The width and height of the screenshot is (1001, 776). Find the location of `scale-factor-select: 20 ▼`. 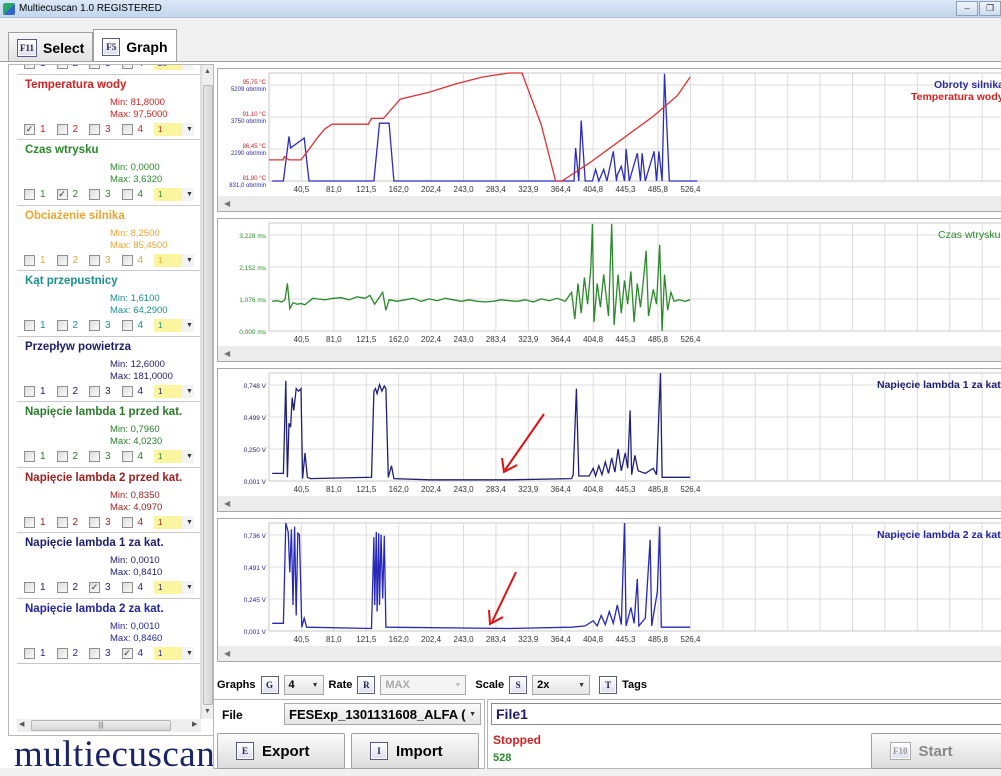

scale-factor-select: 20 ▼ is located at coordinates (174, 67).